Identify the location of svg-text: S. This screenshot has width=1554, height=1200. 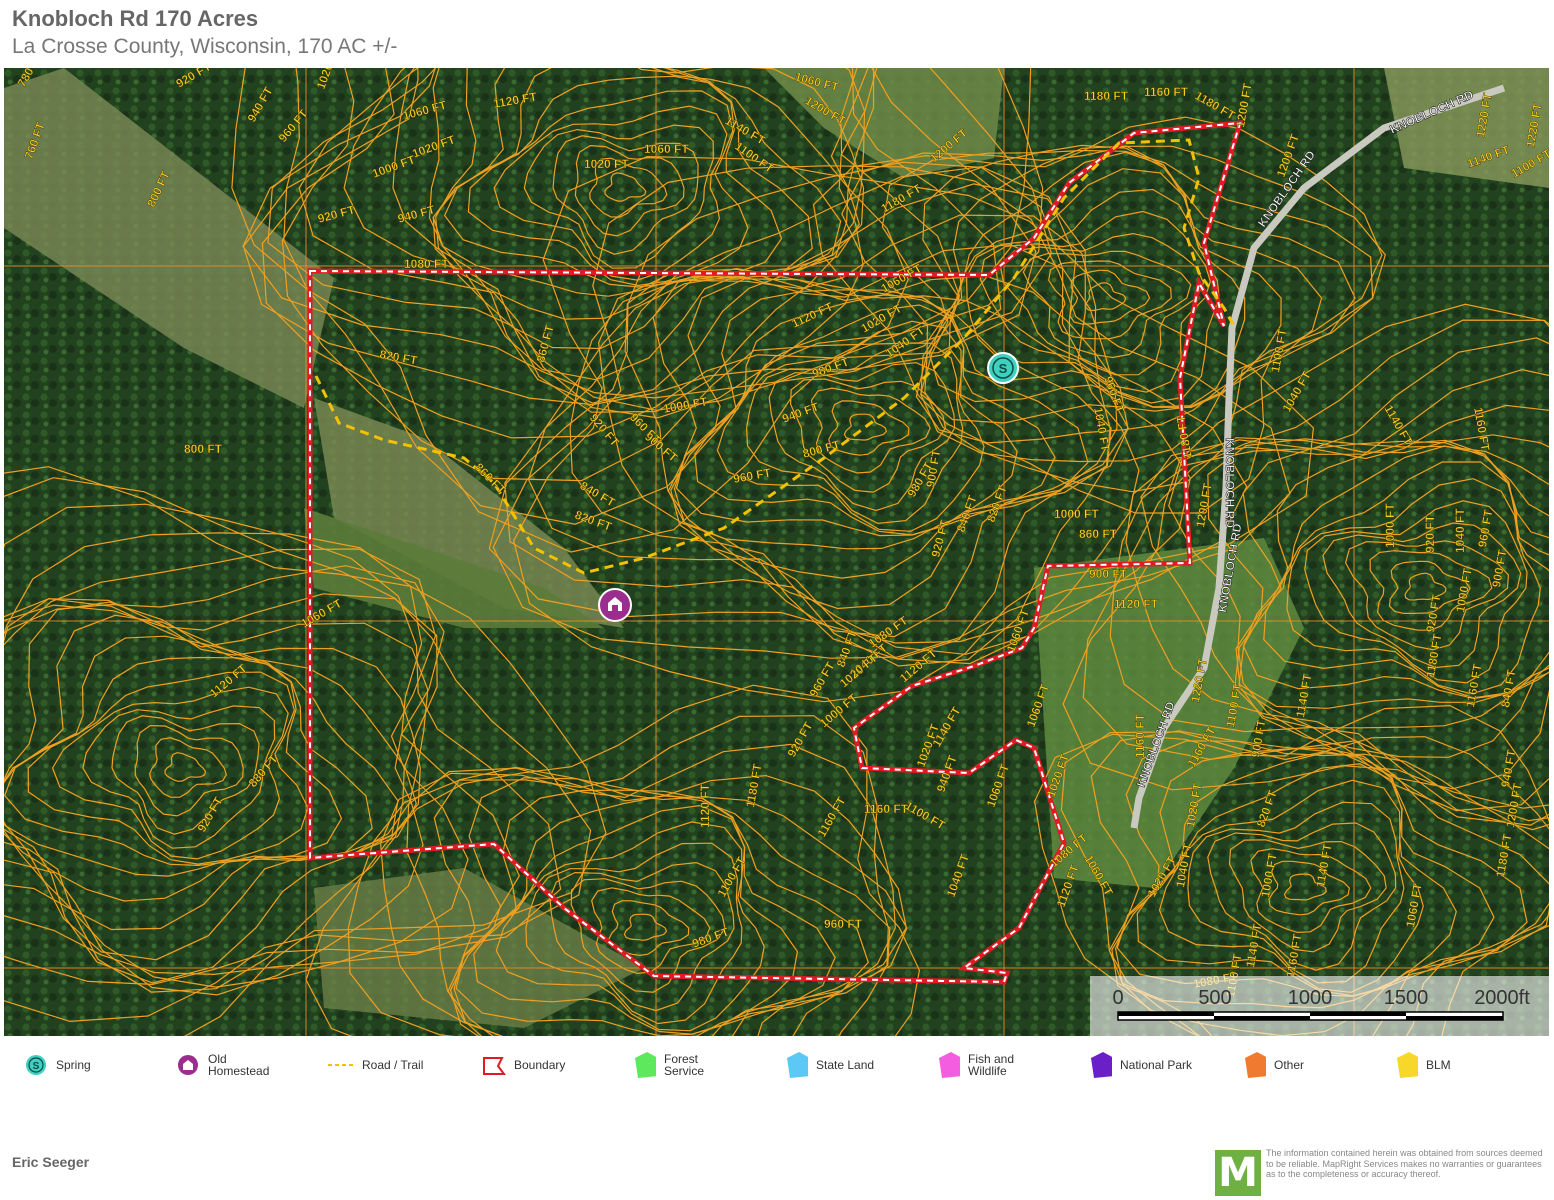
(36, 1066).